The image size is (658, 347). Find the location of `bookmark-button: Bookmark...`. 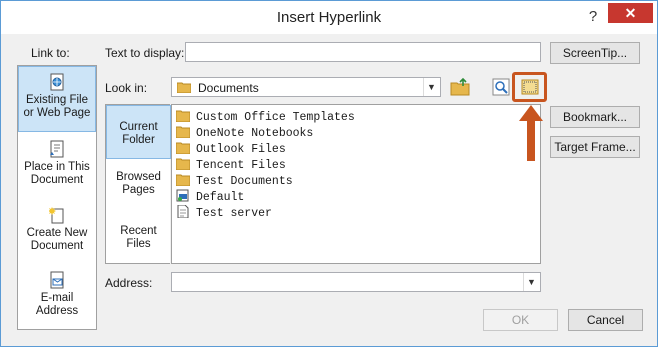

bookmark-button: Bookmark... is located at coordinates (595, 117).